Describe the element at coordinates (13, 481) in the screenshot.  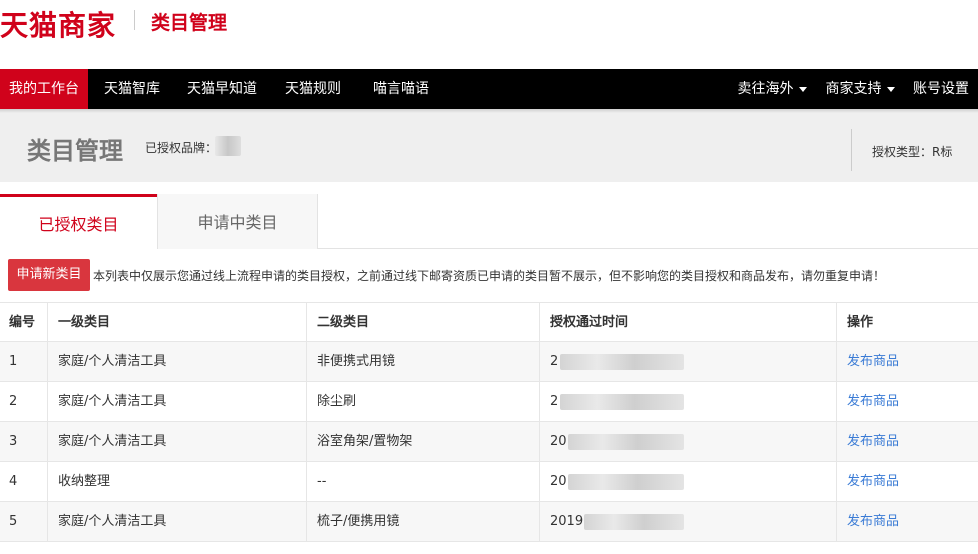
I see `cell-no: 4` at that location.